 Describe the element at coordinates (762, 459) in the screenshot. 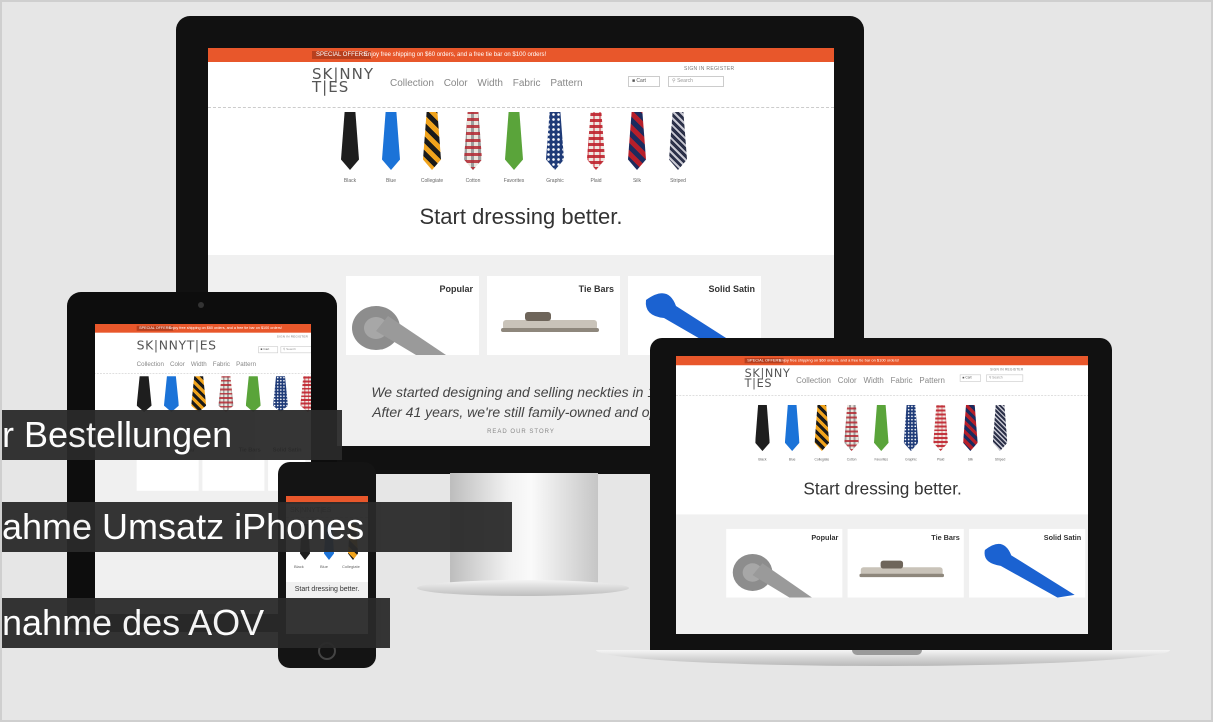

I see `tie-label: Black` at that location.